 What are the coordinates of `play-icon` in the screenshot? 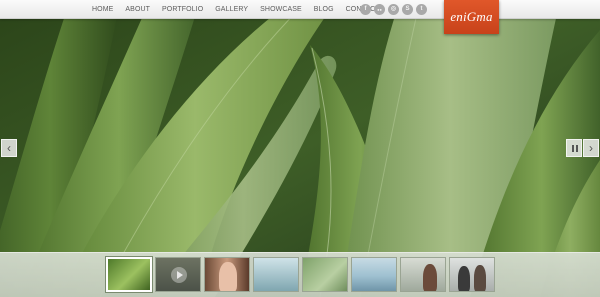 It's located at (179, 275).